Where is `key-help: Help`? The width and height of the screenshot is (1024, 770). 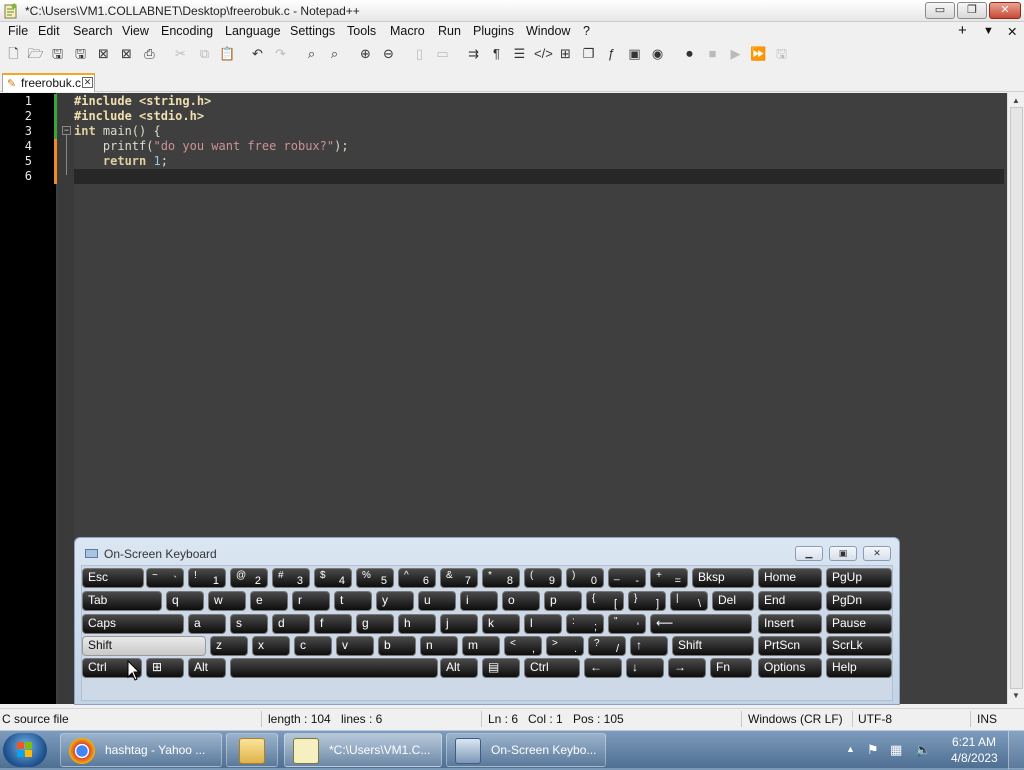
key-help: Help is located at coordinates (859, 668).